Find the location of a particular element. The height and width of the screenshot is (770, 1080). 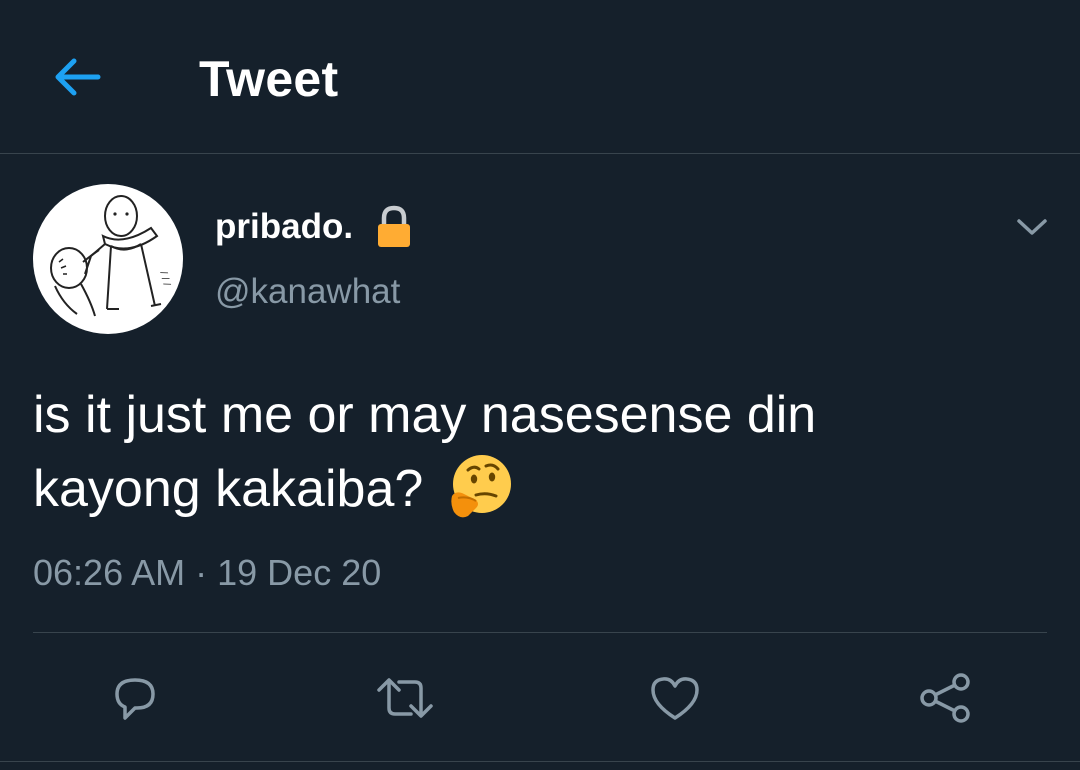

like-button is located at coordinates (675, 698).